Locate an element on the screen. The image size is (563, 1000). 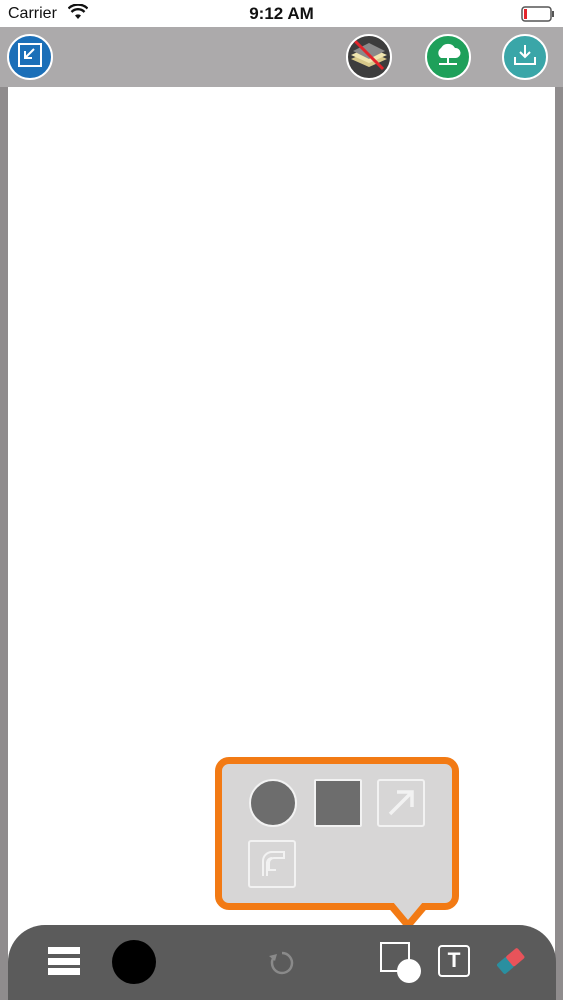
popup-pointer-fill is located at coordinates (408, 911).